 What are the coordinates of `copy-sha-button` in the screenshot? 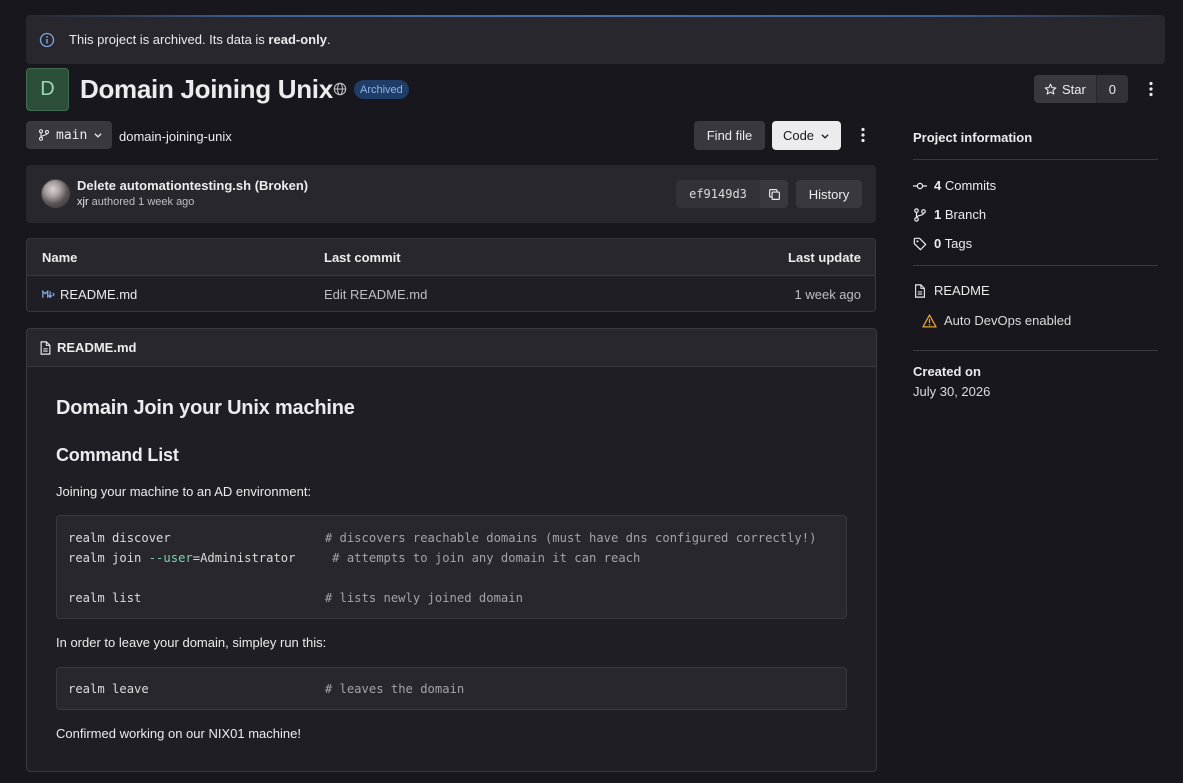 It's located at (774, 194).